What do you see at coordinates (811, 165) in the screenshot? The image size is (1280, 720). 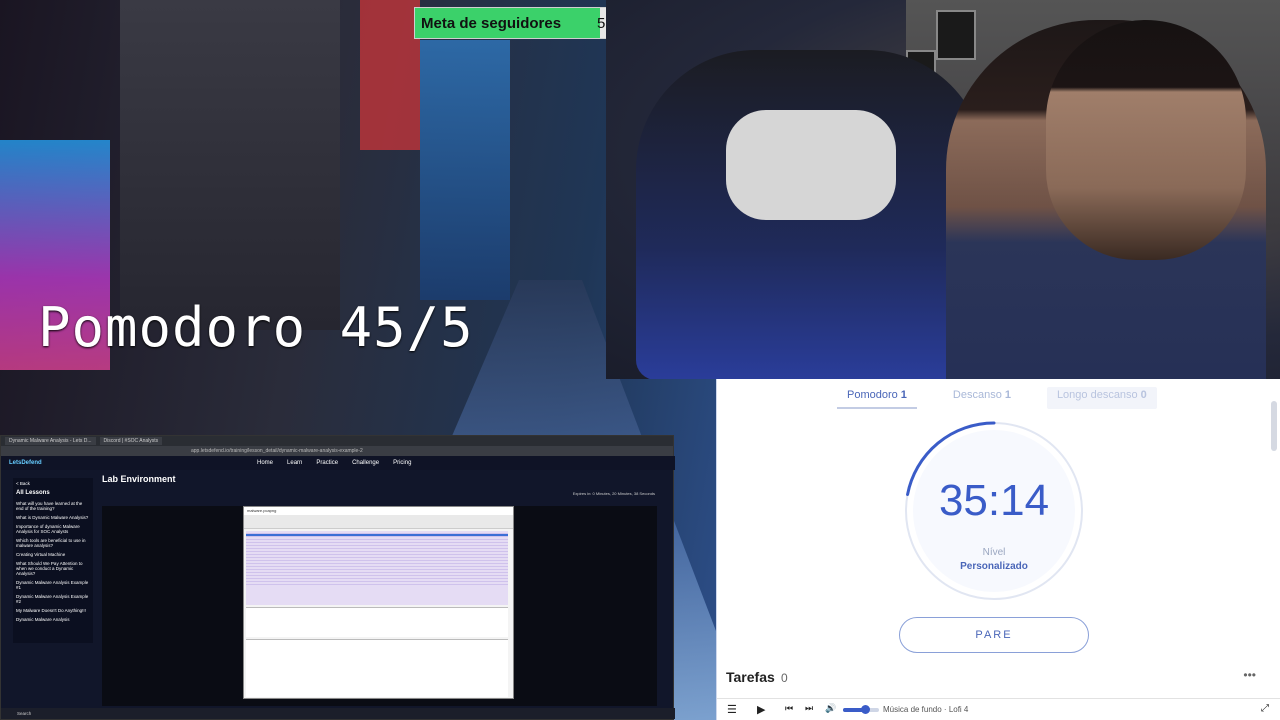 I see `chair-pillow` at bounding box center [811, 165].